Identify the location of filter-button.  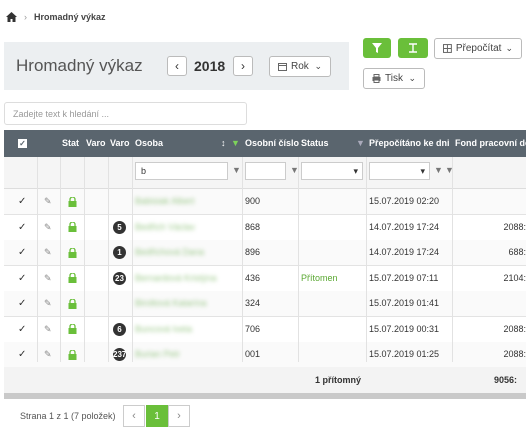
(377, 48).